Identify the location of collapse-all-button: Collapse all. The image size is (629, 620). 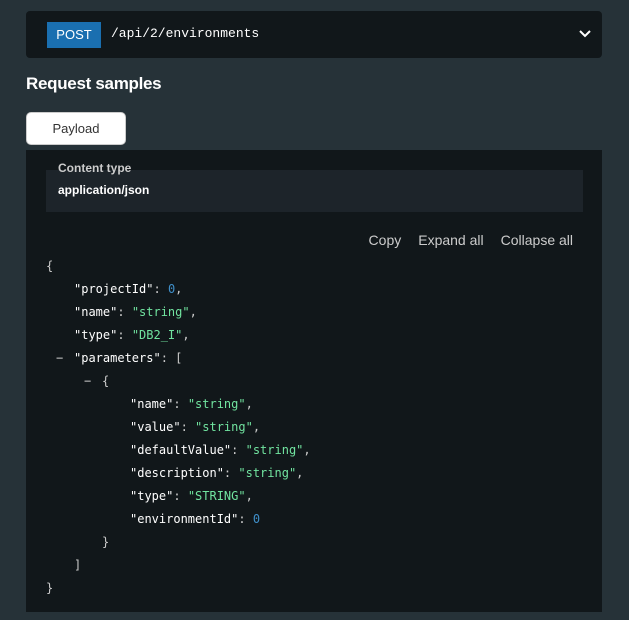
(537, 240).